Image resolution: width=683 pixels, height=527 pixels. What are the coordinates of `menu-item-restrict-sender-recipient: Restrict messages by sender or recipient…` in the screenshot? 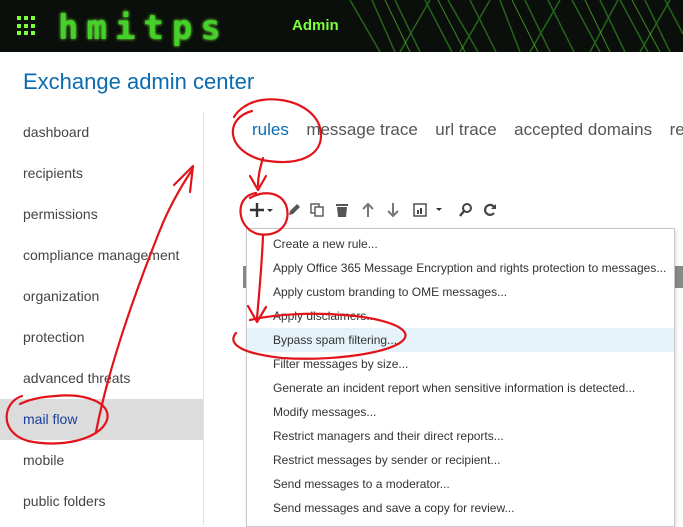 It's located at (460, 460).